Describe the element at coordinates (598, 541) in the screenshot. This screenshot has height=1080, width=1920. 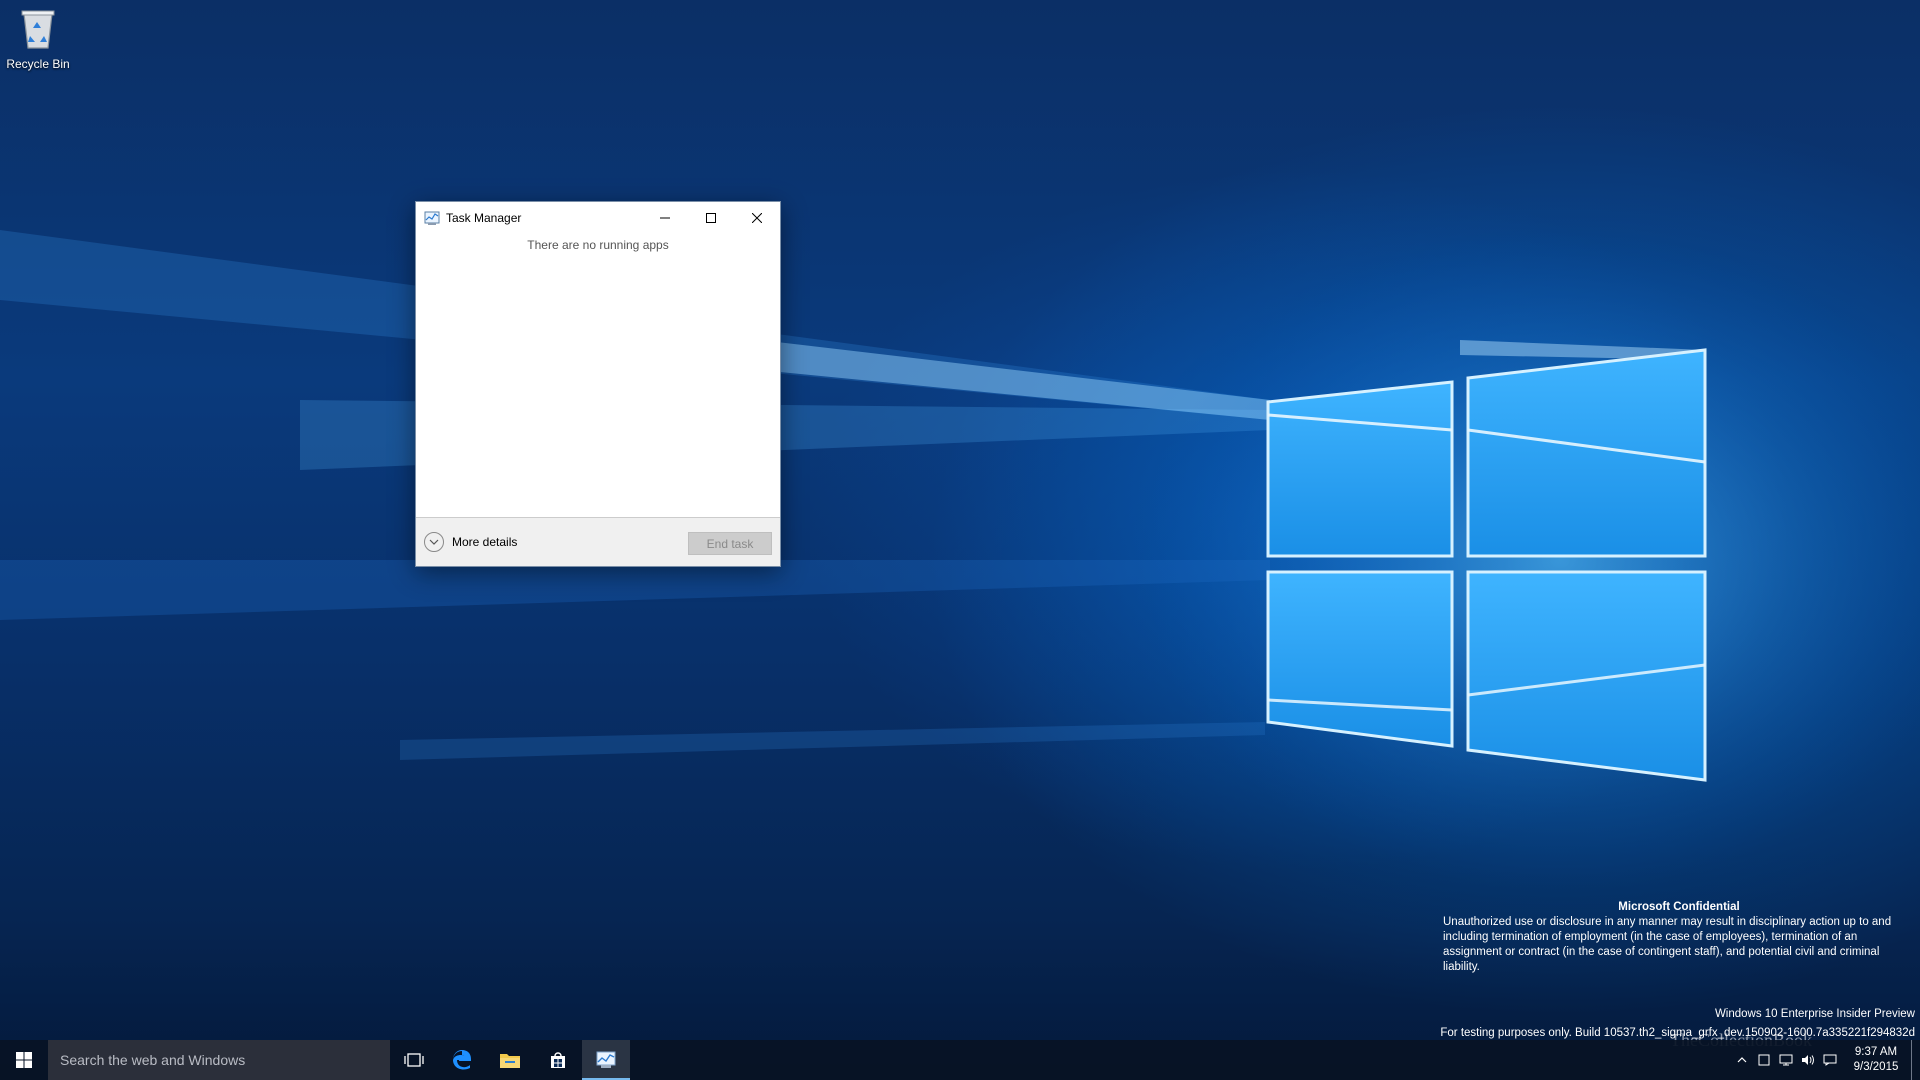
I see `window-footer: More details End task` at that location.